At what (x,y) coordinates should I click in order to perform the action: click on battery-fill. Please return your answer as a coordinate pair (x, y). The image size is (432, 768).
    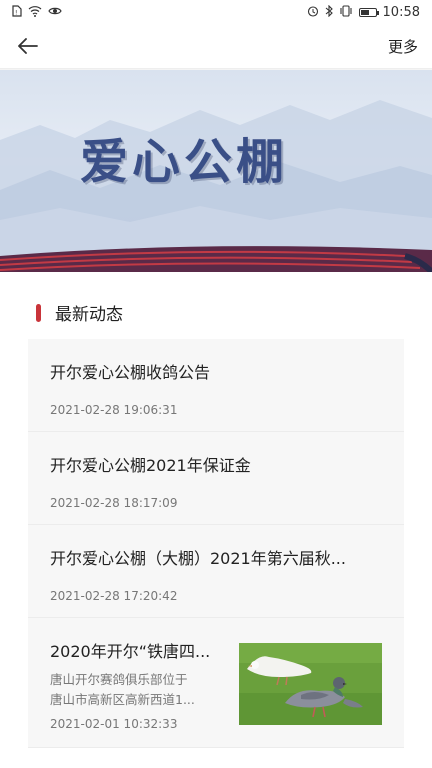
    Looking at the image, I should click on (364, 12).